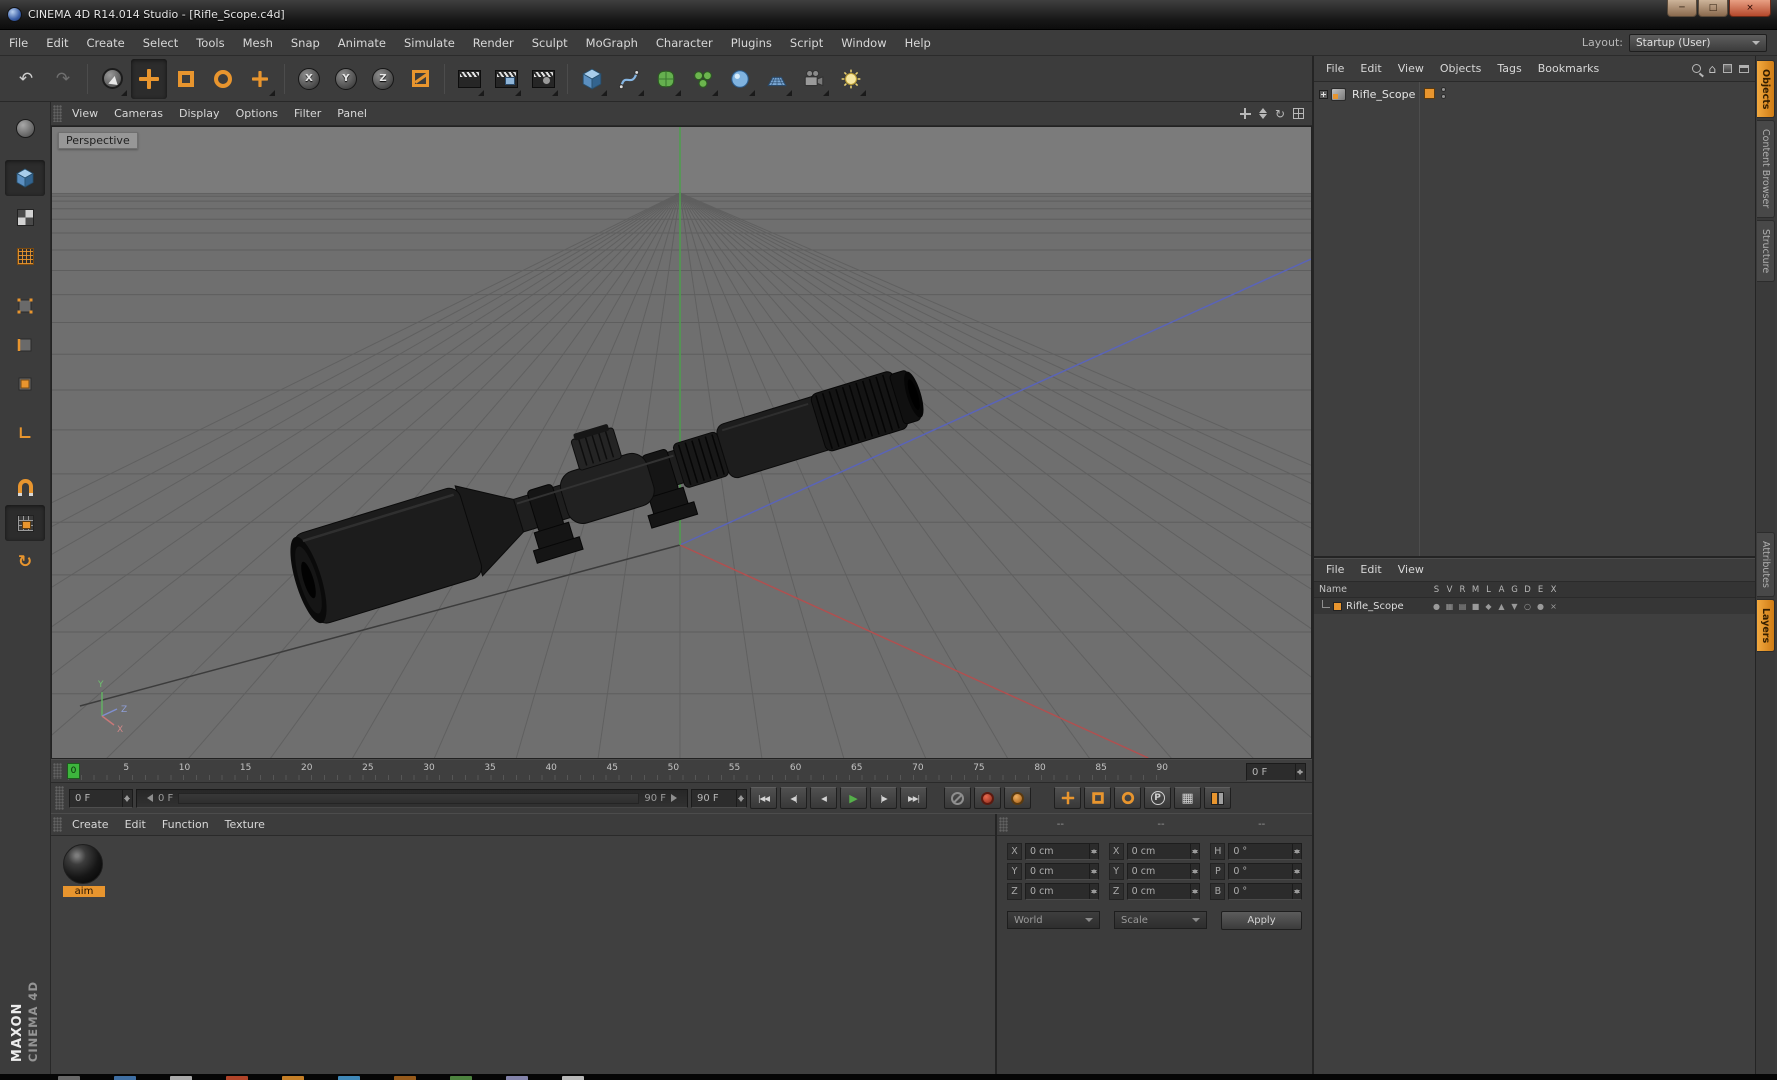 The image size is (1777, 1080). Describe the element at coordinates (703, 79) in the screenshot. I see `mograph-cloner-button` at that location.